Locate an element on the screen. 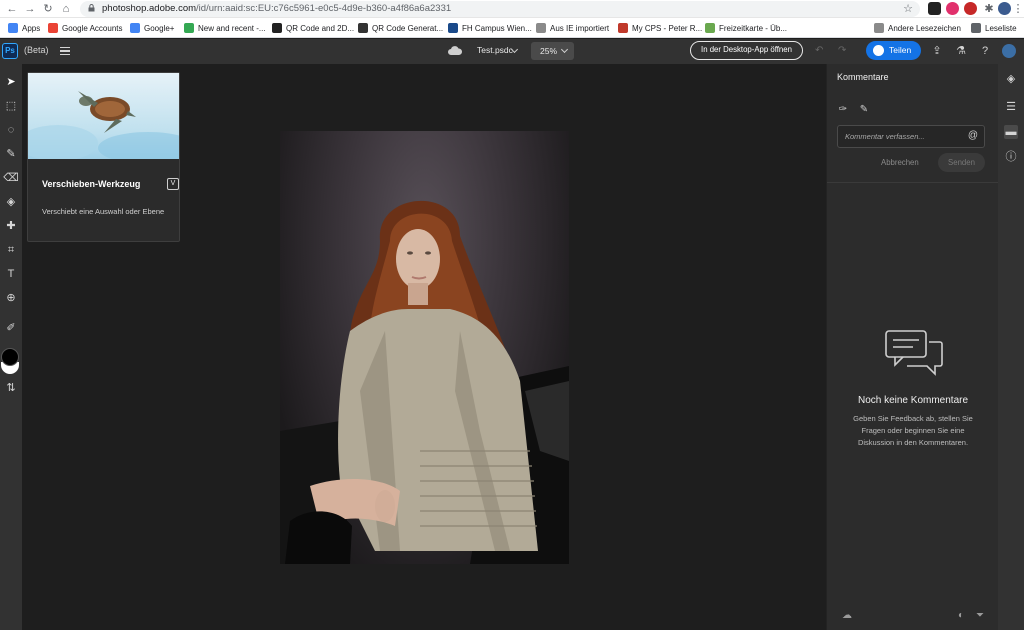 This screenshot has width=1024, height=630. cloud-icon is located at coordinates (455, 50).